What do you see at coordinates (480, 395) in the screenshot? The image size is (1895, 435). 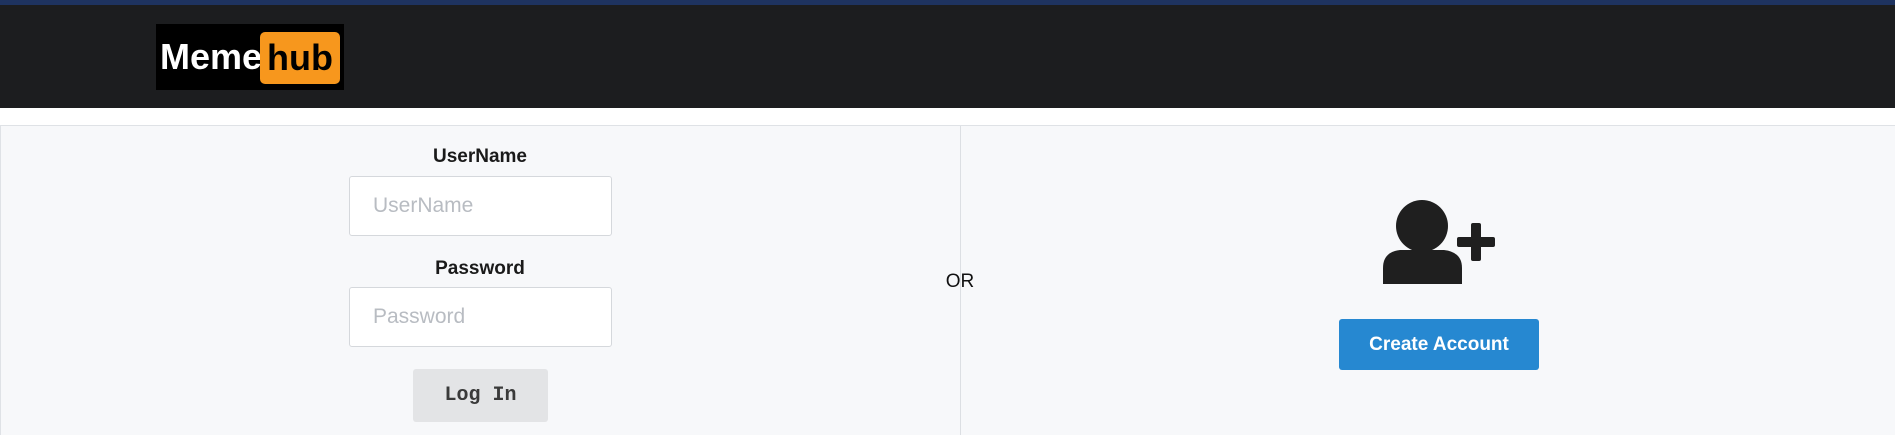 I see `login-button: Log In` at bounding box center [480, 395].